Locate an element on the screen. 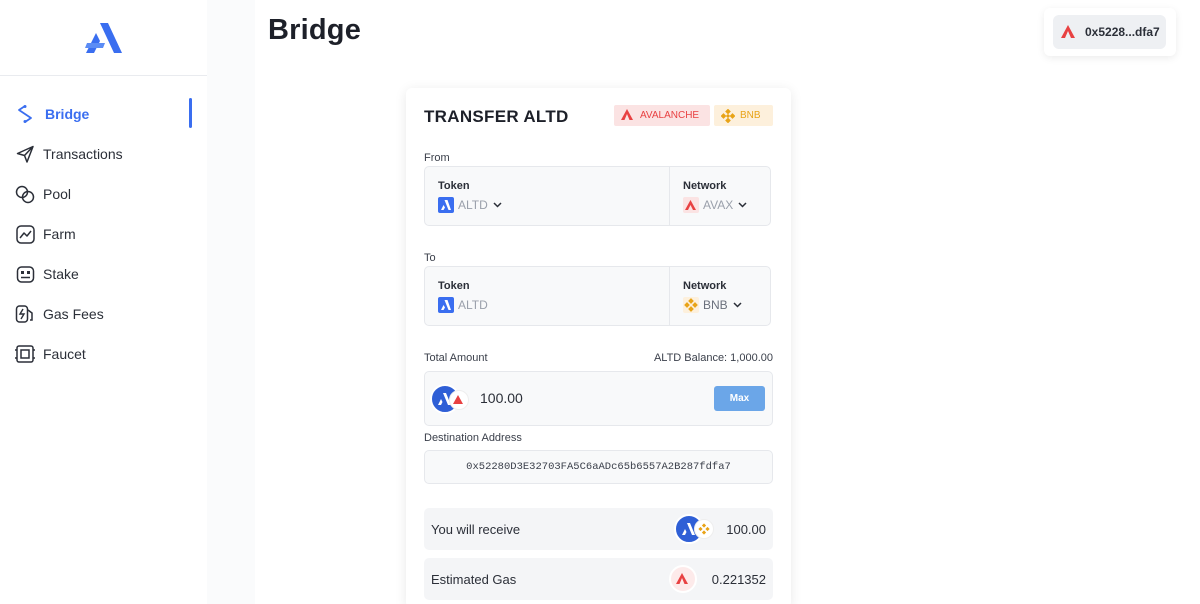 Image resolution: width=1200 pixels, height=604 pixels. max-button: Max is located at coordinates (739, 398).